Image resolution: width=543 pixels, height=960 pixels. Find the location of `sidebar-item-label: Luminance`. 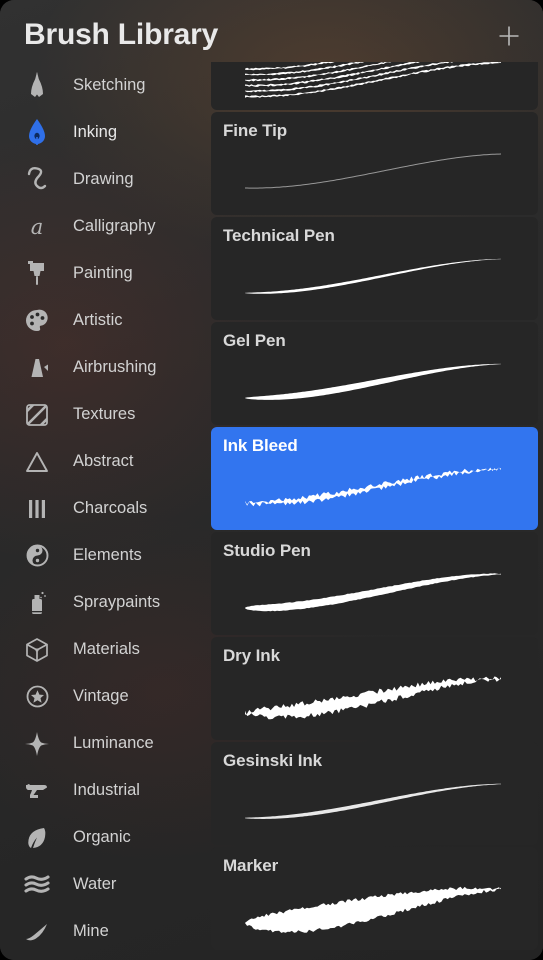

sidebar-item-label: Luminance is located at coordinates (113, 743).